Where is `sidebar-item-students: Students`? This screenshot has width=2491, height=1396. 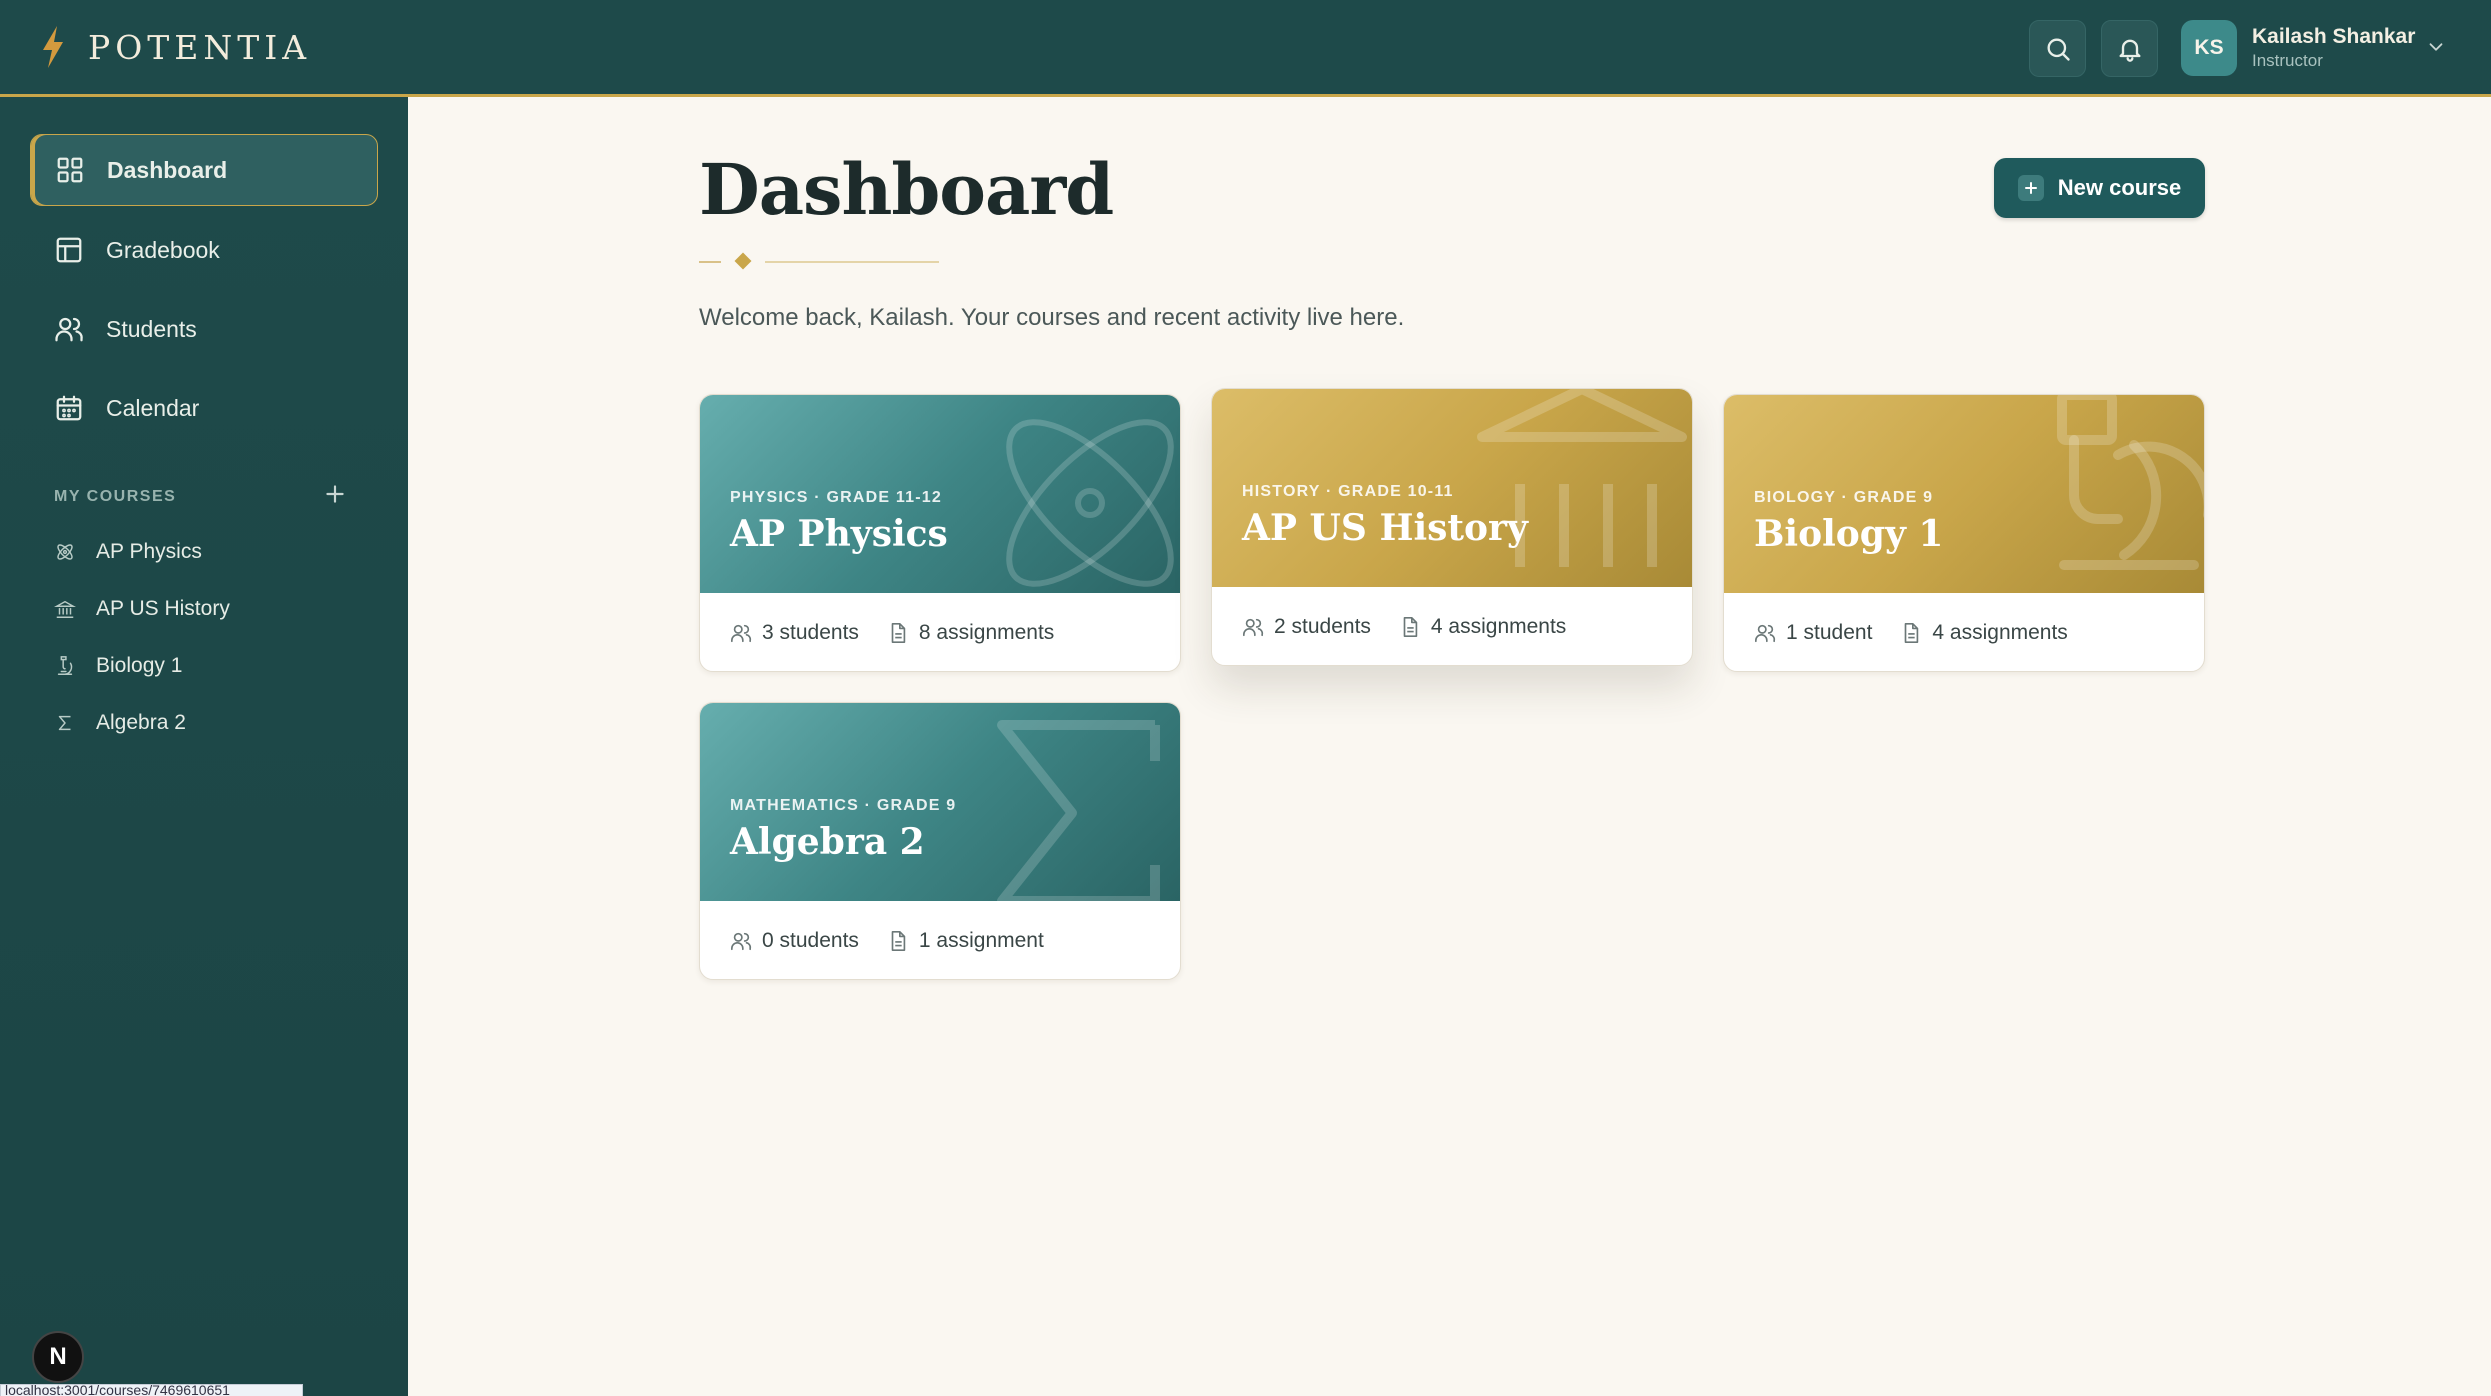
sidebar-item-students: Students is located at coordinates (204, 329).